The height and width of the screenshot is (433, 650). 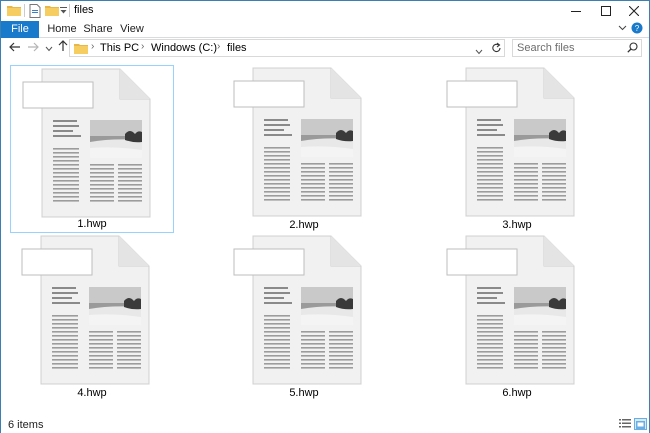 I want to click on forward-button, so click(x=33, y=48).